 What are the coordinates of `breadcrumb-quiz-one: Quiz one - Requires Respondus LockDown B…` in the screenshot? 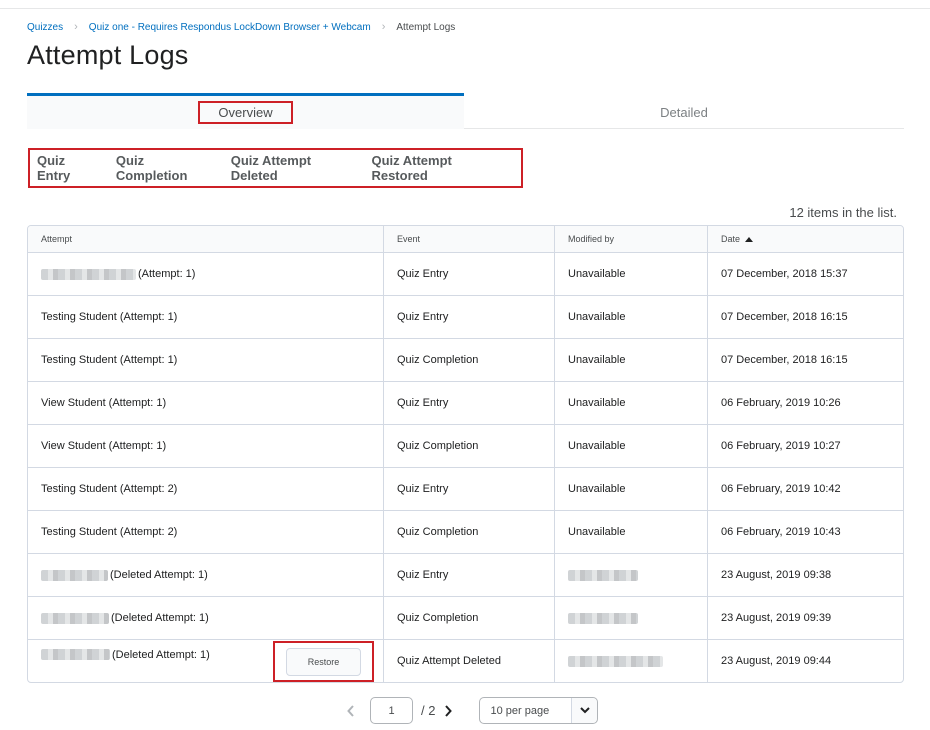 It's located at (230, 27).